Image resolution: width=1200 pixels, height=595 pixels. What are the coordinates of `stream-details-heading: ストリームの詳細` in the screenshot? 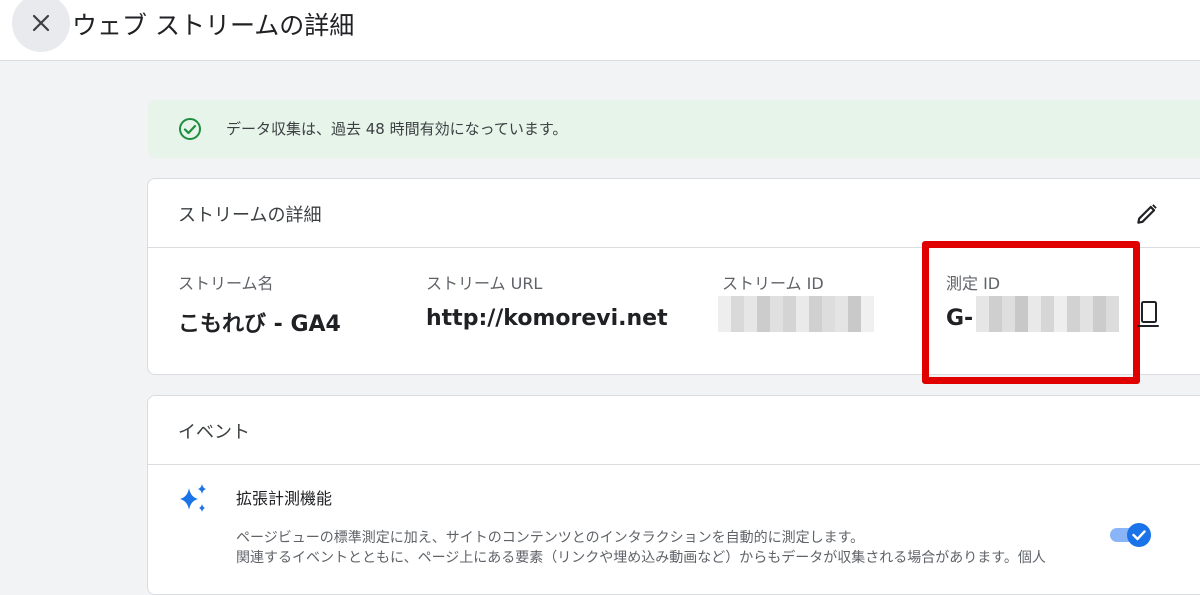 It's located at (250, 215).